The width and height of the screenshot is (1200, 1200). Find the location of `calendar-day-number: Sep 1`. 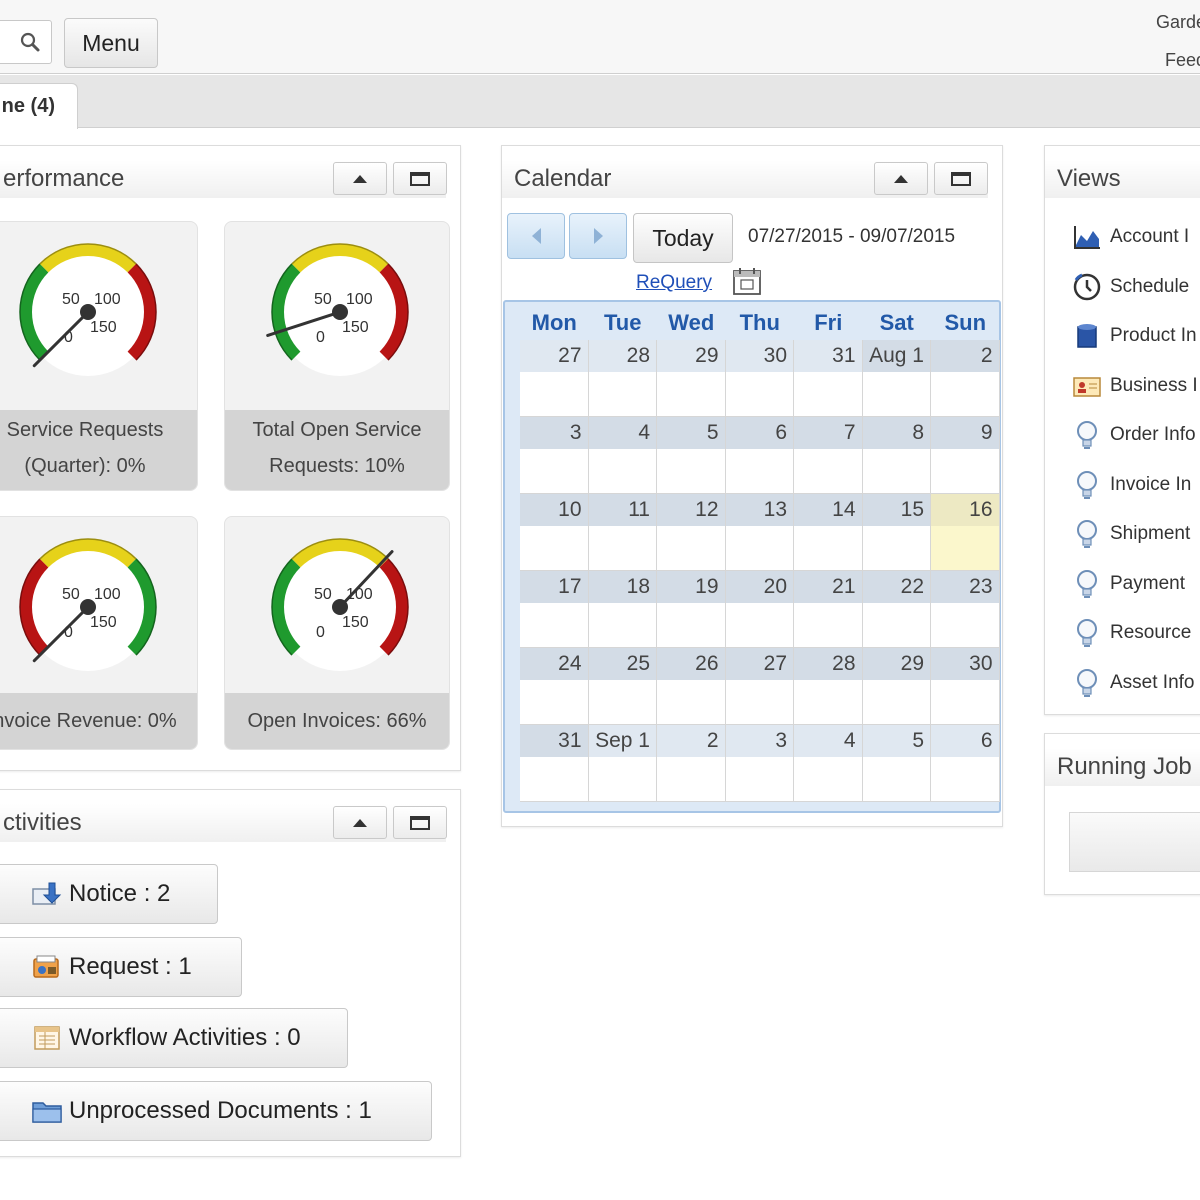

calendar-day-number: Sep 1 is located at coordinates (622, 741).